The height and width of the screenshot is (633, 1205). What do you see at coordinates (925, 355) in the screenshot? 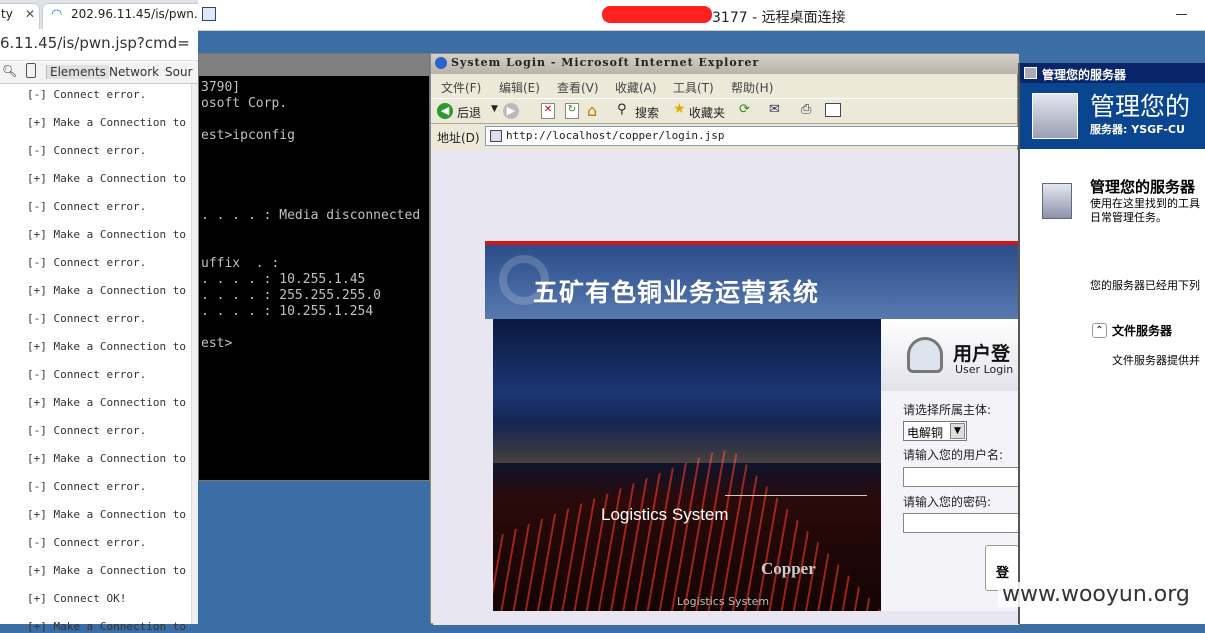
I see `lock-icon` at bounding box center [925, 355].